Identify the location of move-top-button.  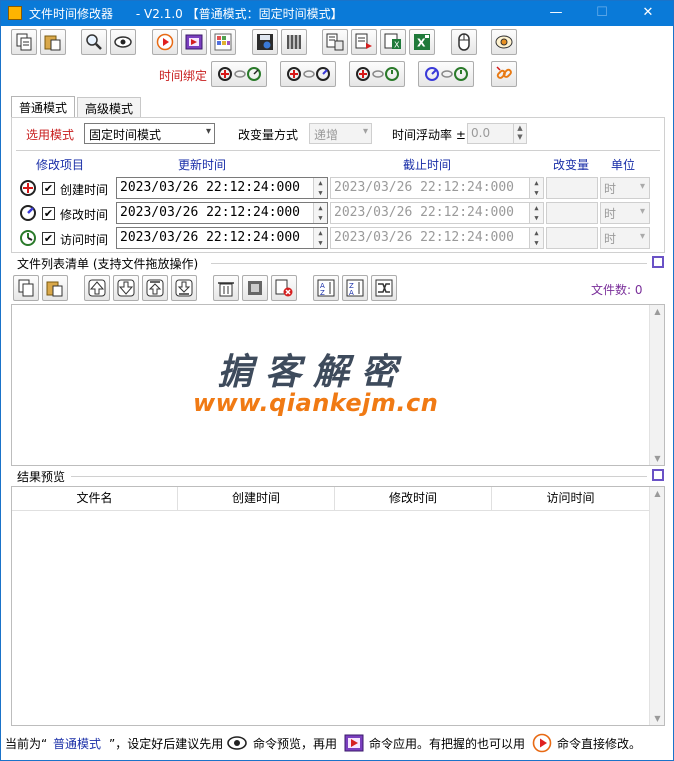
(155, 288).